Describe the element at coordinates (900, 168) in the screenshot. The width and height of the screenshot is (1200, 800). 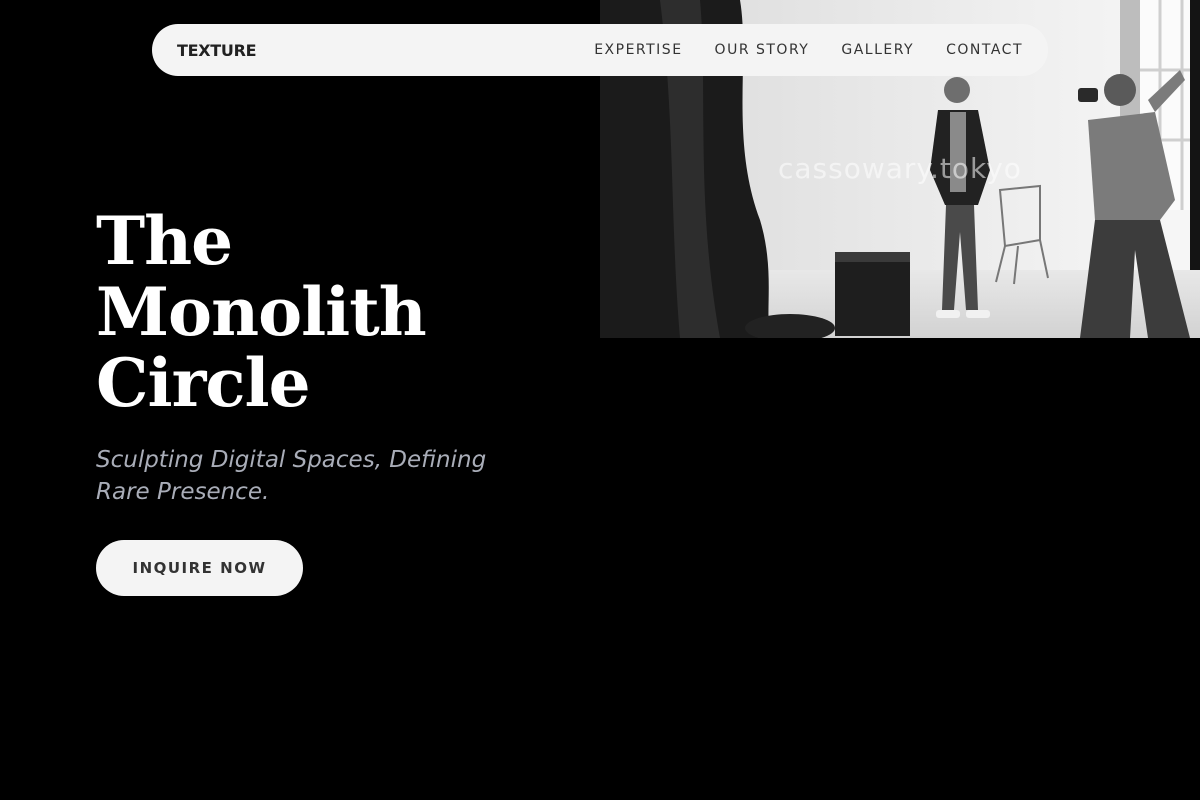
I see `photo-watermark: cassowary.tokyo` at that location.